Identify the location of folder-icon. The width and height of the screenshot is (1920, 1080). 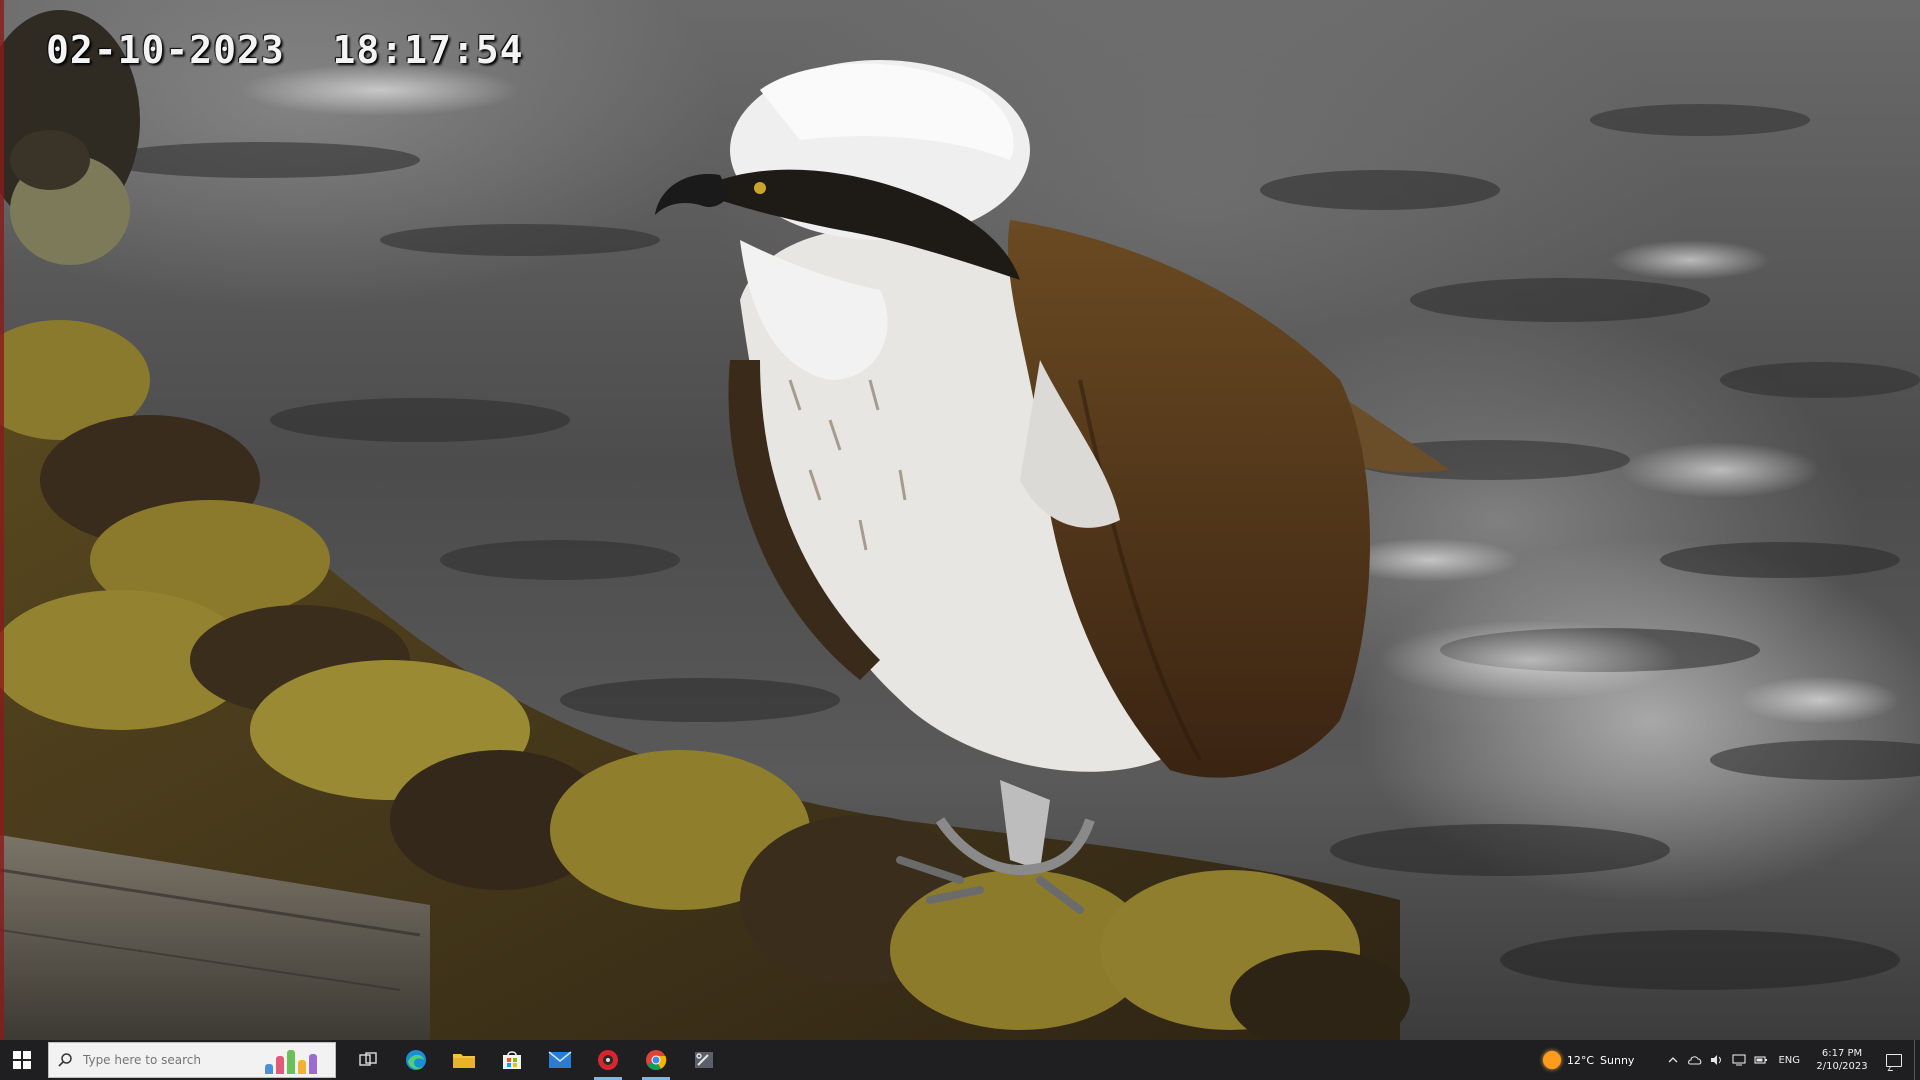
(464, 1061).